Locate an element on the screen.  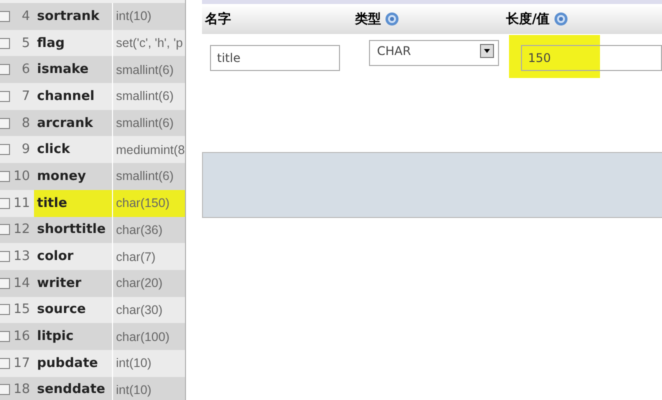
header-label: 长度/值 is located at coordinates (528, 19).